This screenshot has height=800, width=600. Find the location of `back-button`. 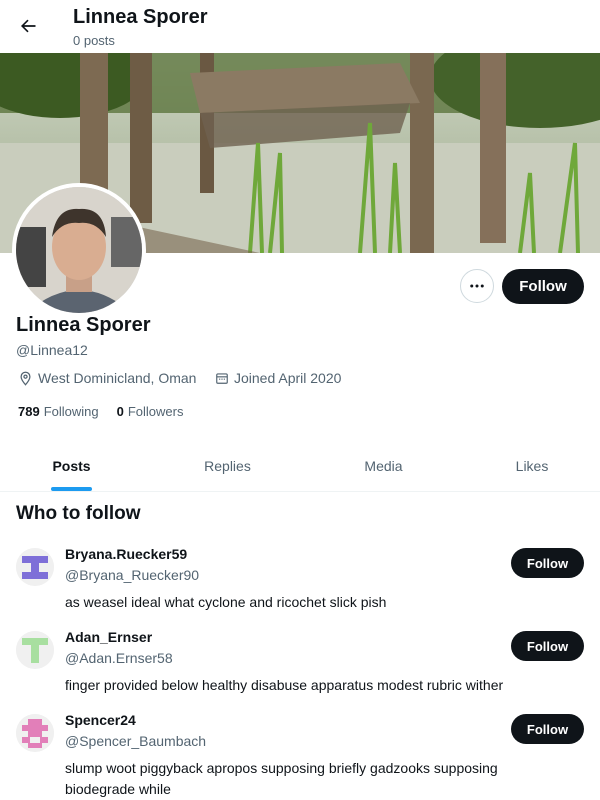

back-button is located at coordinates (28, 26).